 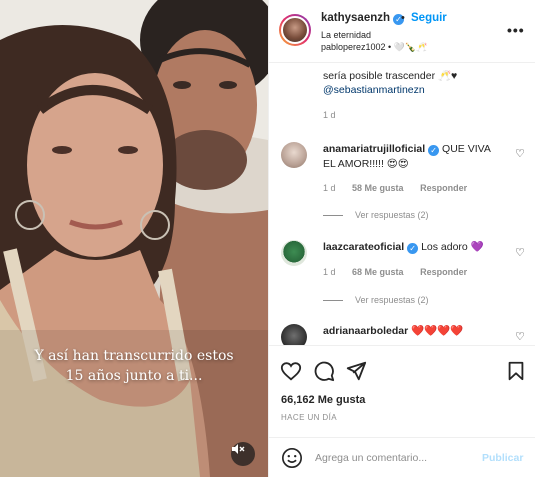 I want to click on mute-button, so click(x=243, y=454).